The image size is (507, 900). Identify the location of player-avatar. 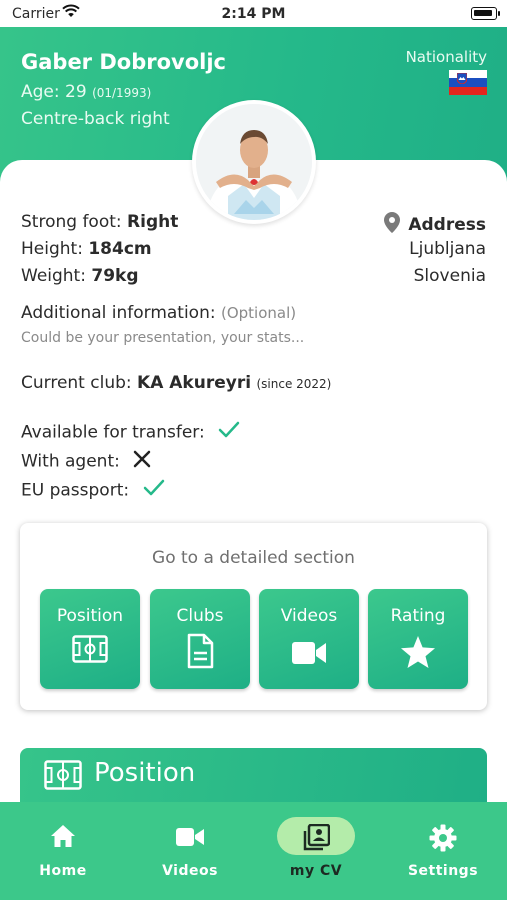
(254, 162).